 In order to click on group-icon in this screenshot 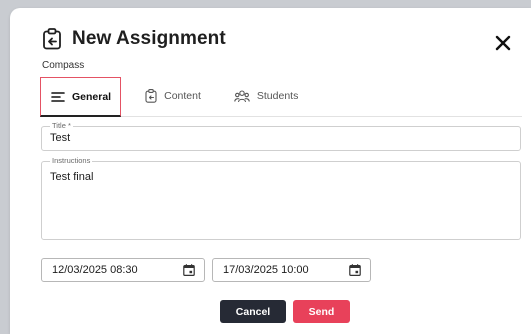, I will do `click(242, 95)`.